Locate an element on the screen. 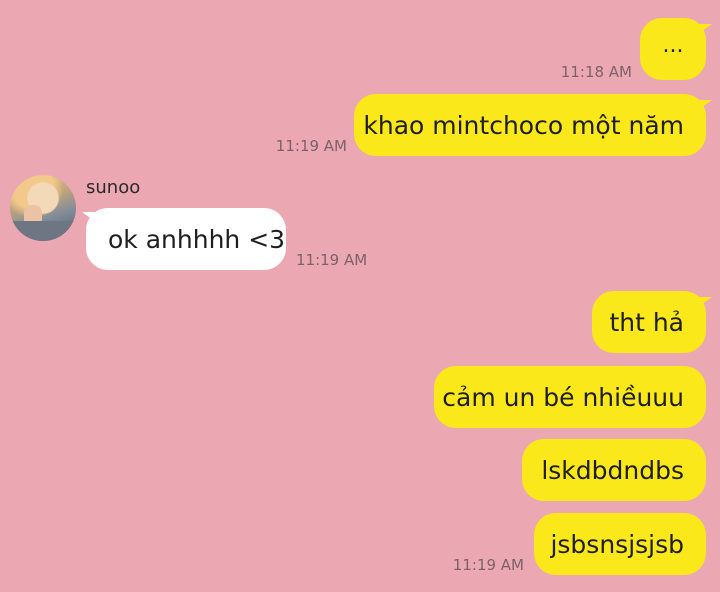 The width and height of the screenshot is (720, 592). message-text: khao mintchoco một năm is located at coordinates (523, 125).